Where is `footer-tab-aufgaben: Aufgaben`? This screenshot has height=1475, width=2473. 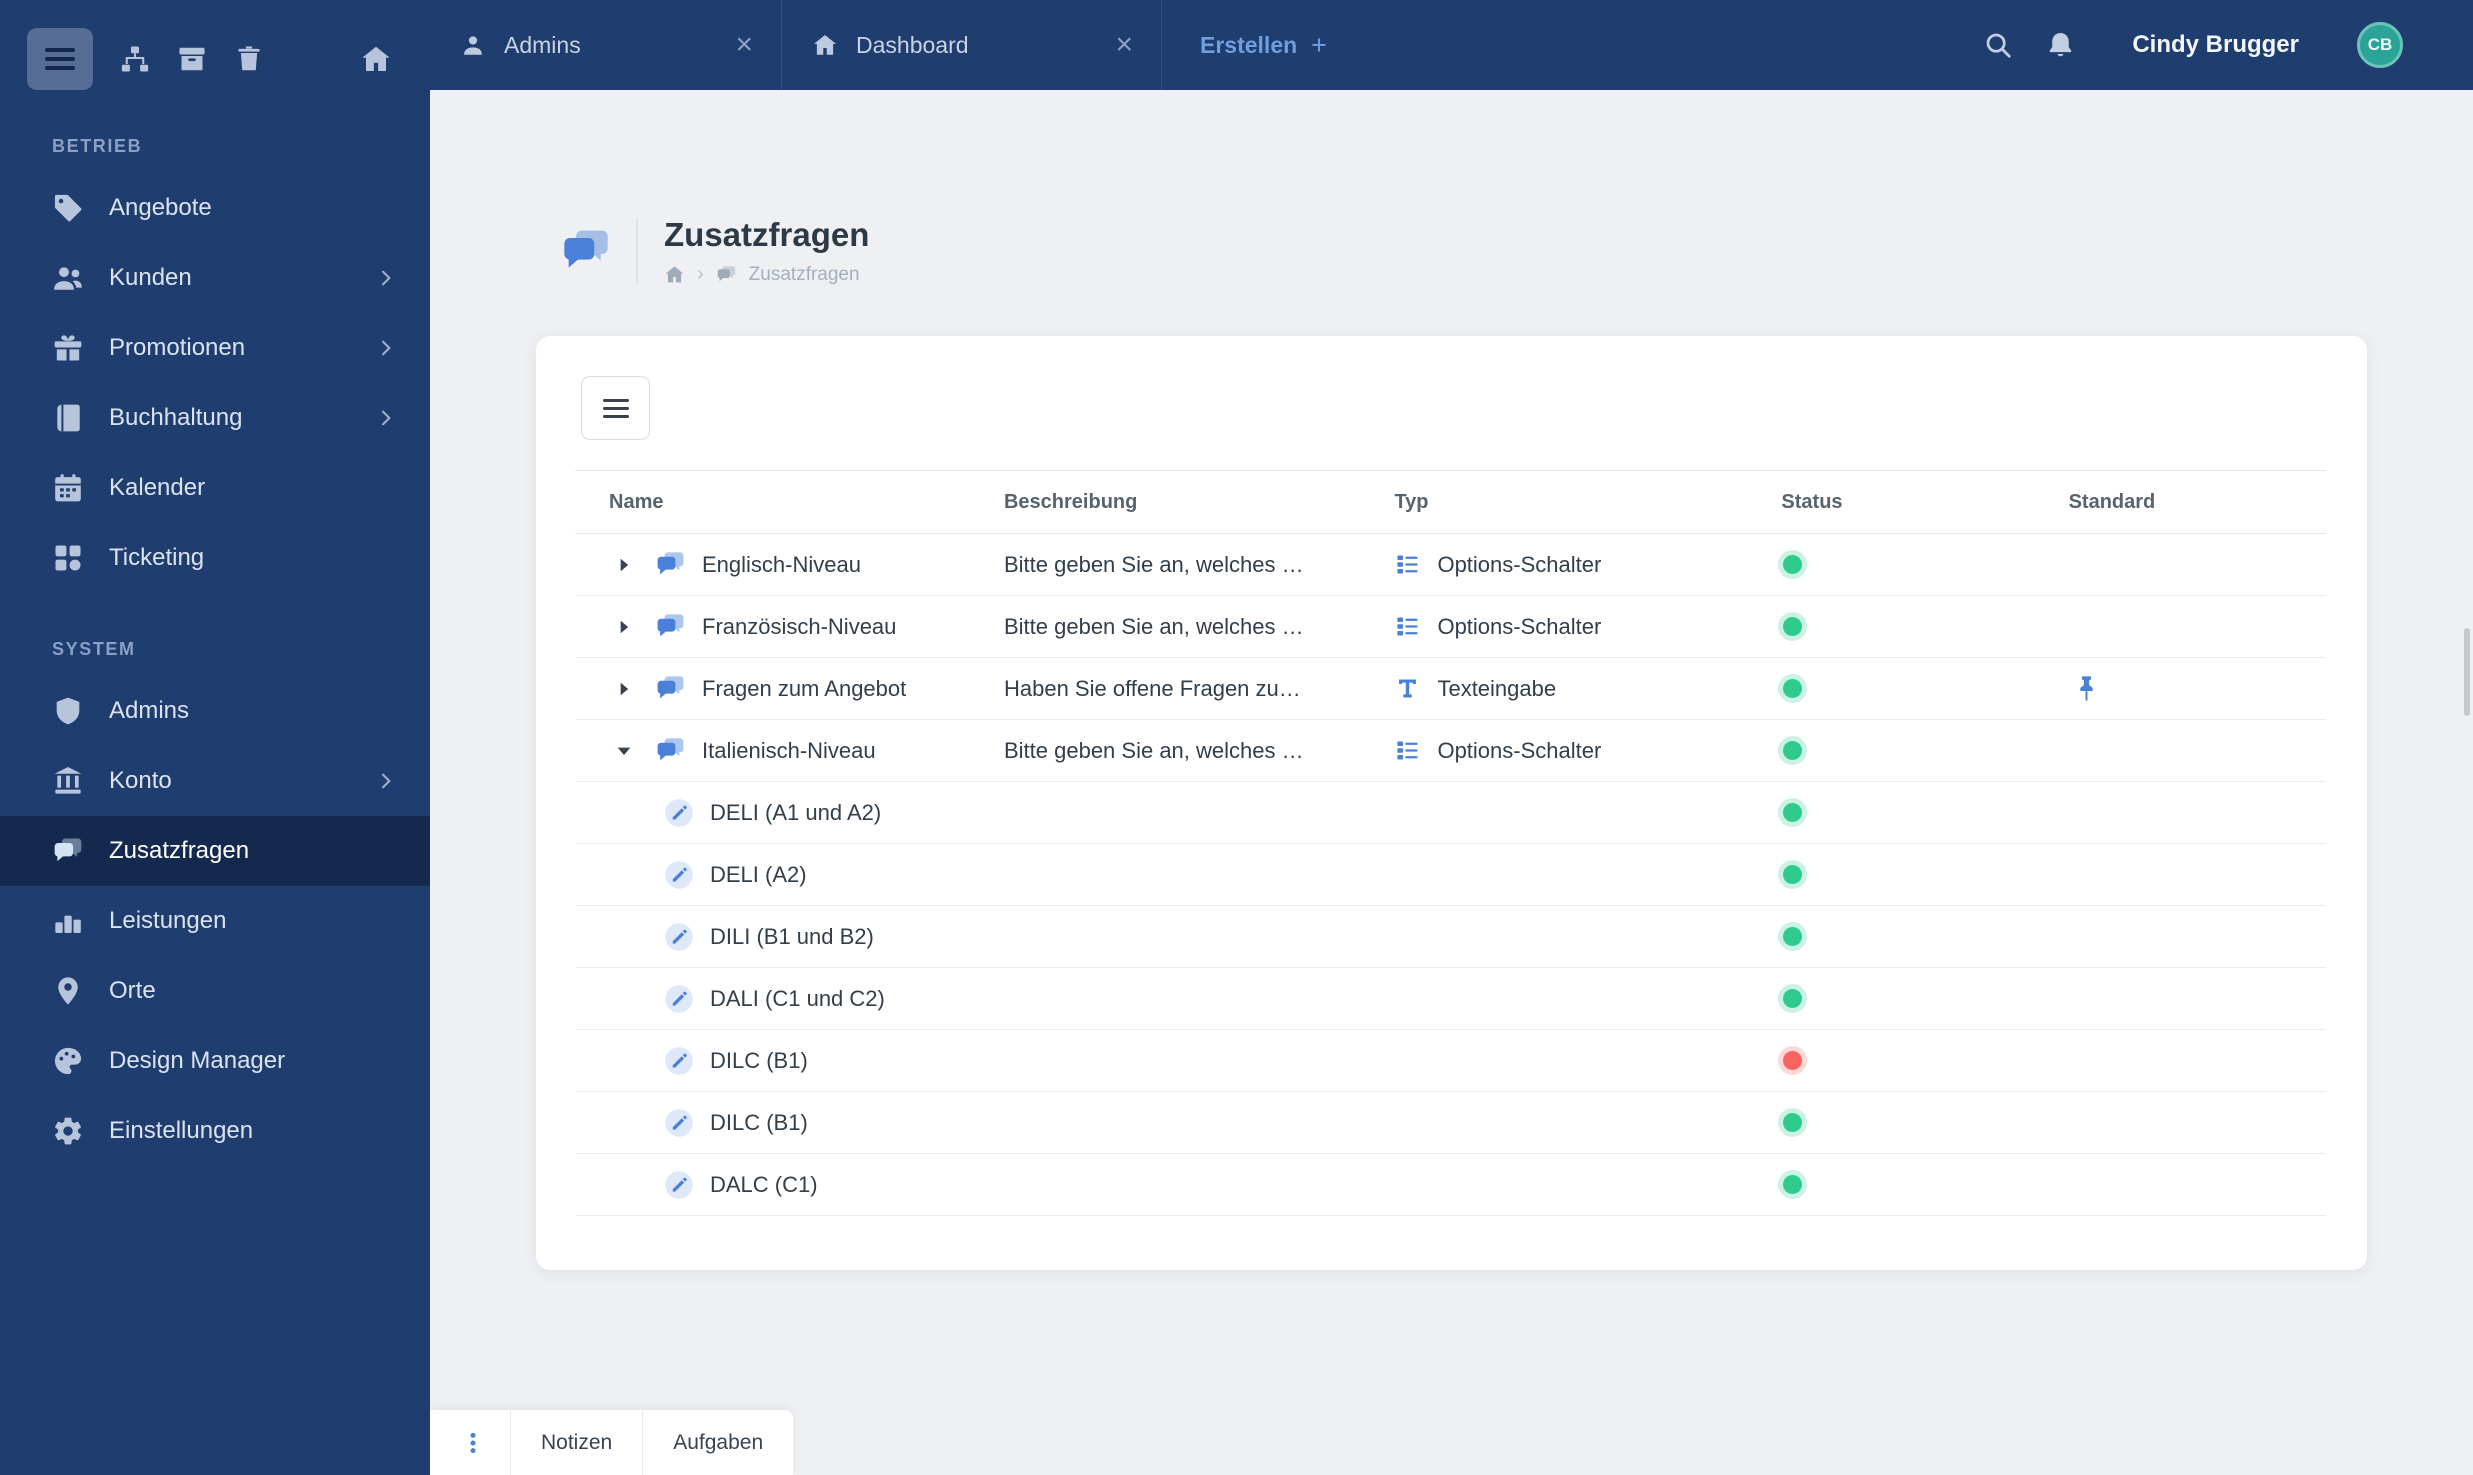 footer-tab-aufgaben: Aufgaben is located at coordinates (718, 1442).